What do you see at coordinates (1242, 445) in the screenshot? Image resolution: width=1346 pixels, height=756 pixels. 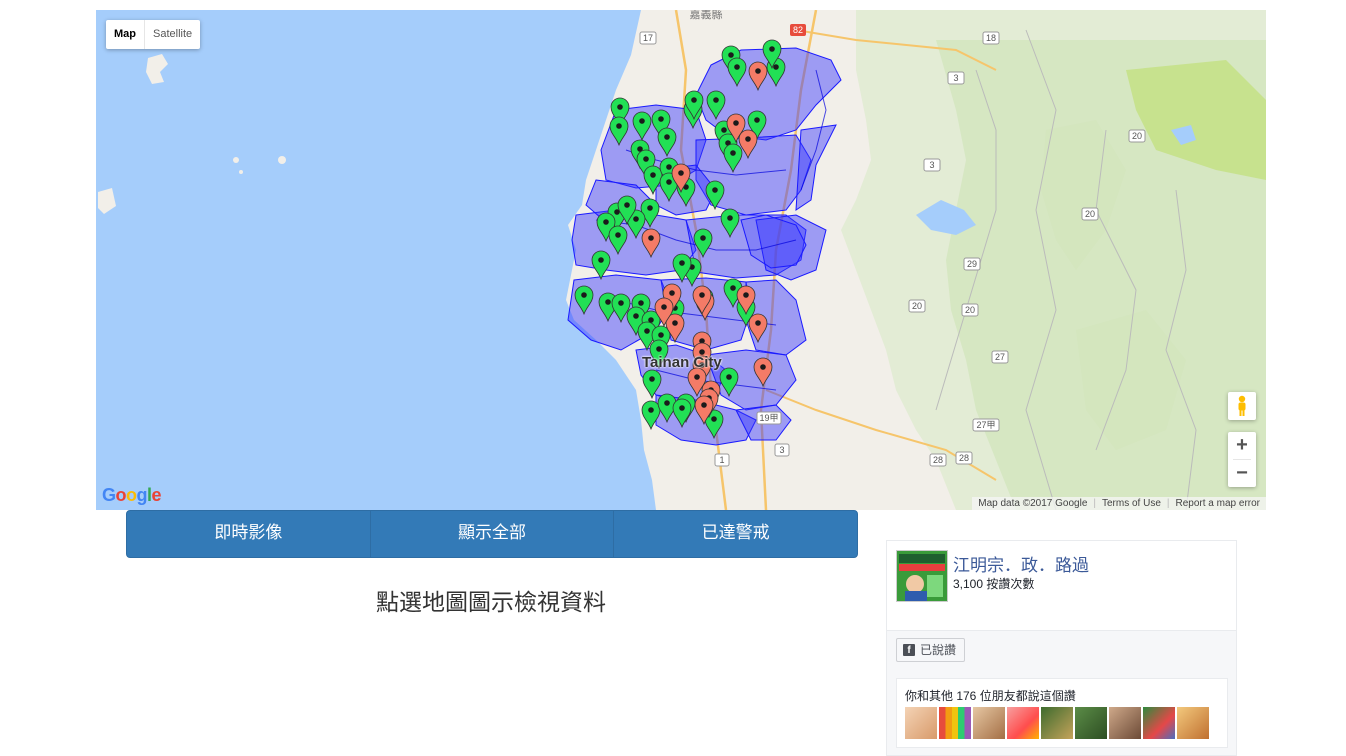 I see `zoom-in-button: +` at bounding box center [1242, 445].